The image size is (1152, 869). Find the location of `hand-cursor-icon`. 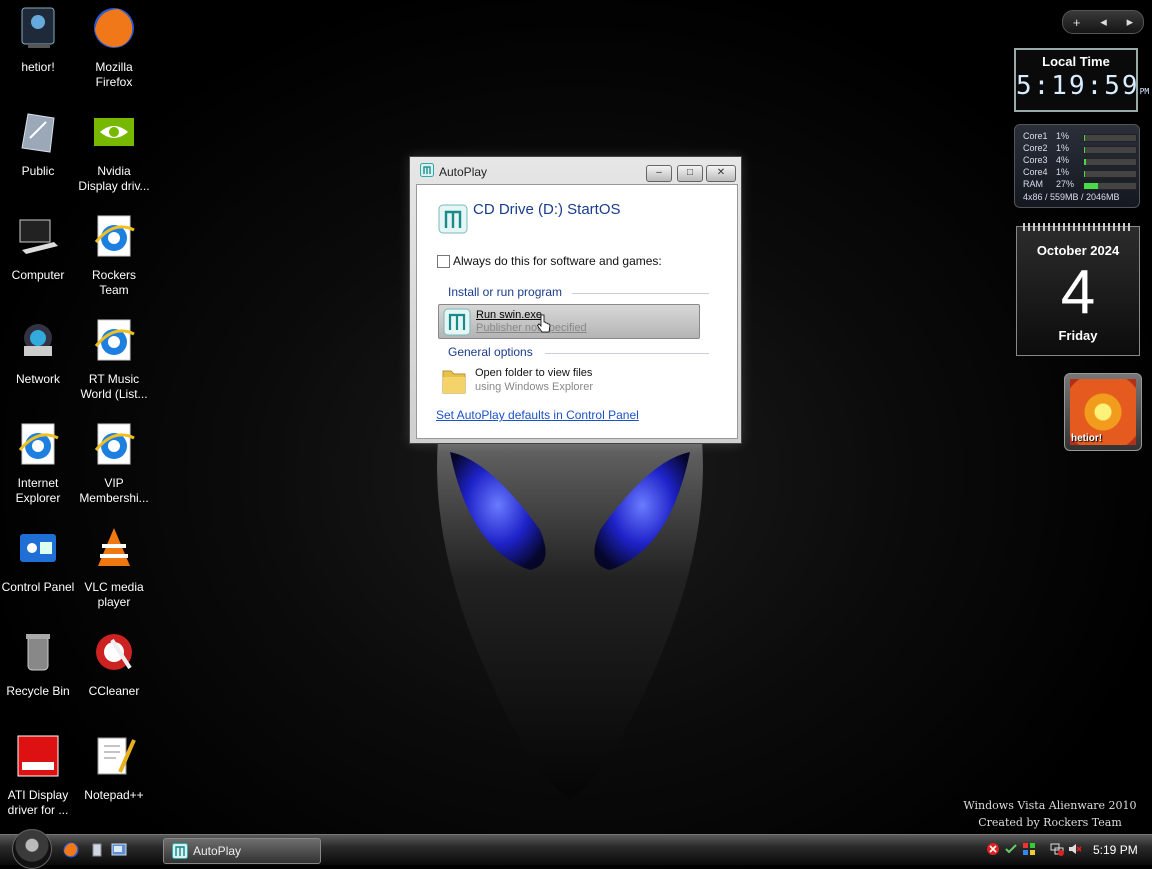

hand-cursor-icon is located at coordinates (544, 323).